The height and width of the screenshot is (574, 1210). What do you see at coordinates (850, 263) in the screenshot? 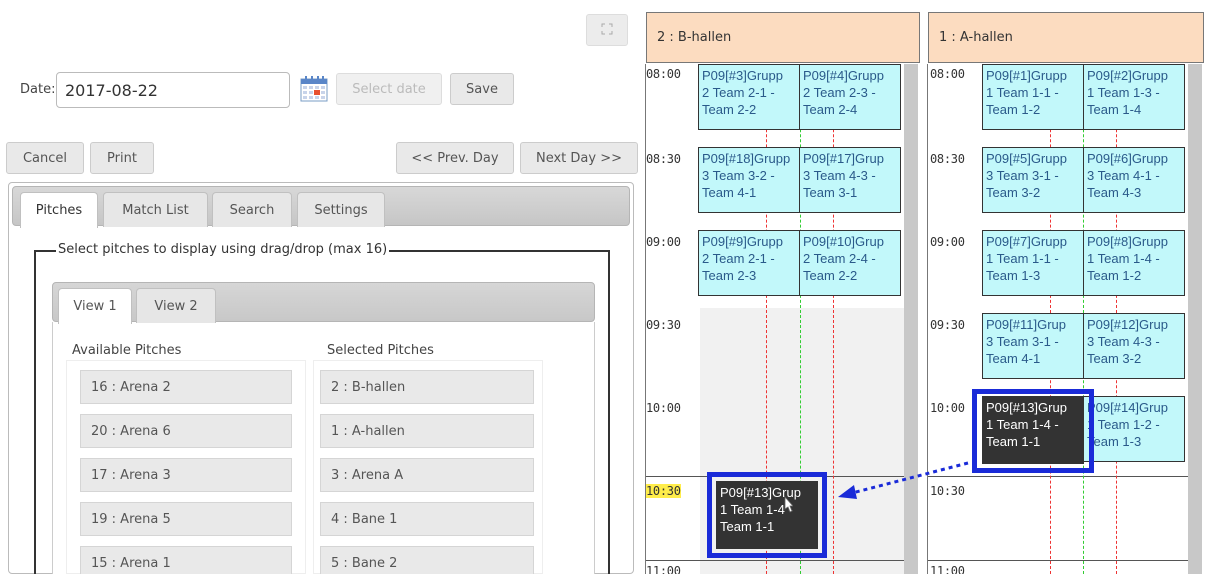
I see `match-block: P09[#10]Grup 2 Team 2-4 - Team 2-2` at bounding box center [850, 263].